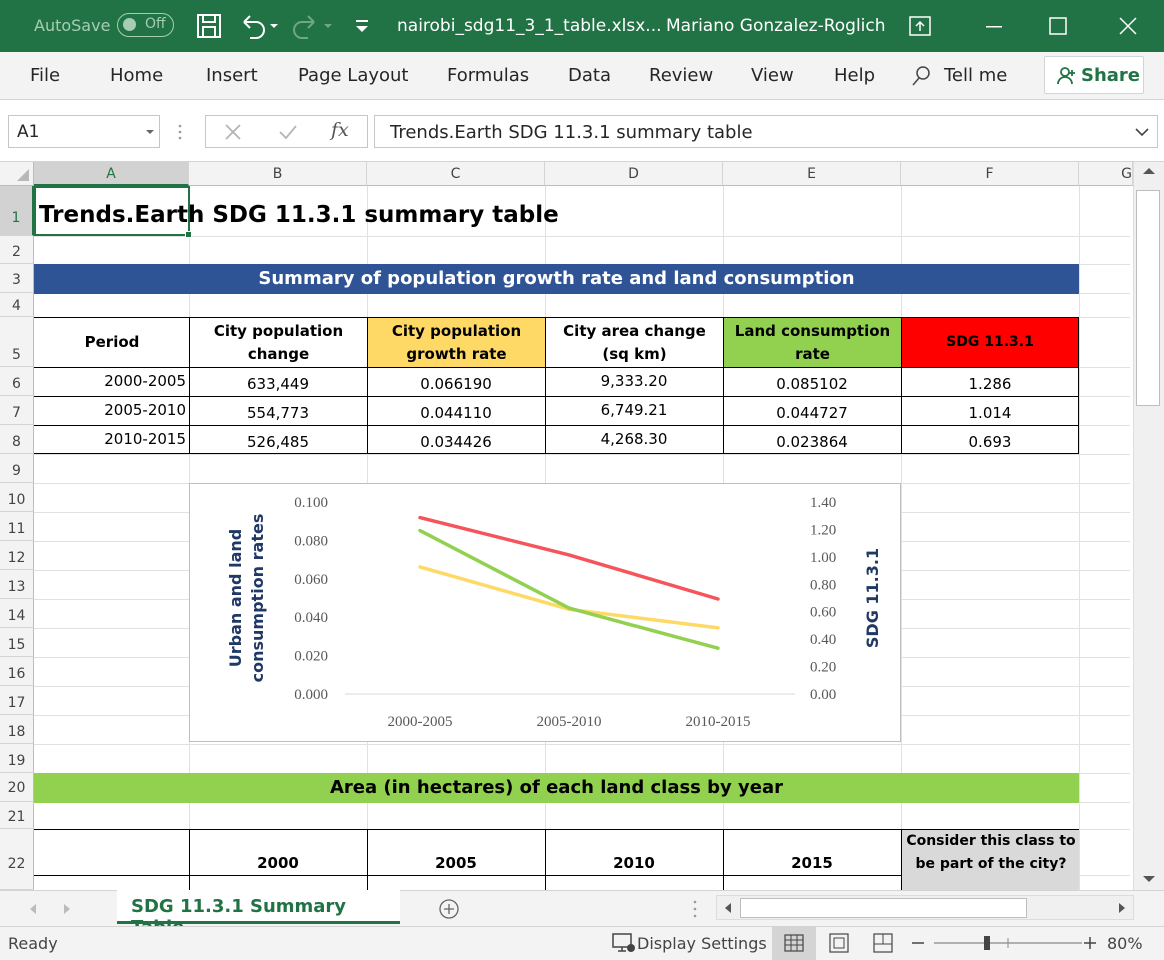 The height and width of the screenshot is (960, 1164). Describe the element at coordinates (353, 75) in the screenshot. I see `tab-page-layout: Page Layout` at that location.